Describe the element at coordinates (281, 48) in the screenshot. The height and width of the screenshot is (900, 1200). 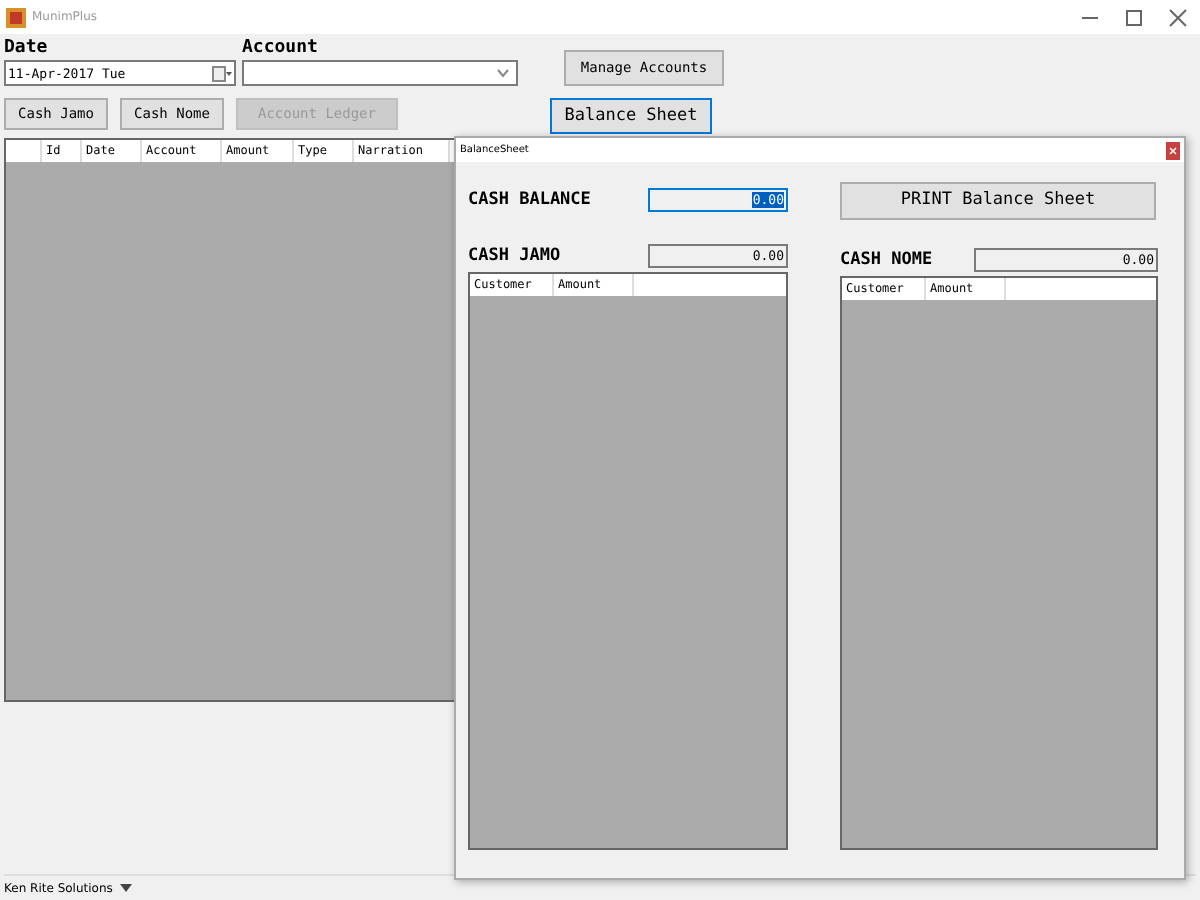
I see `account-label: Account` at that location.